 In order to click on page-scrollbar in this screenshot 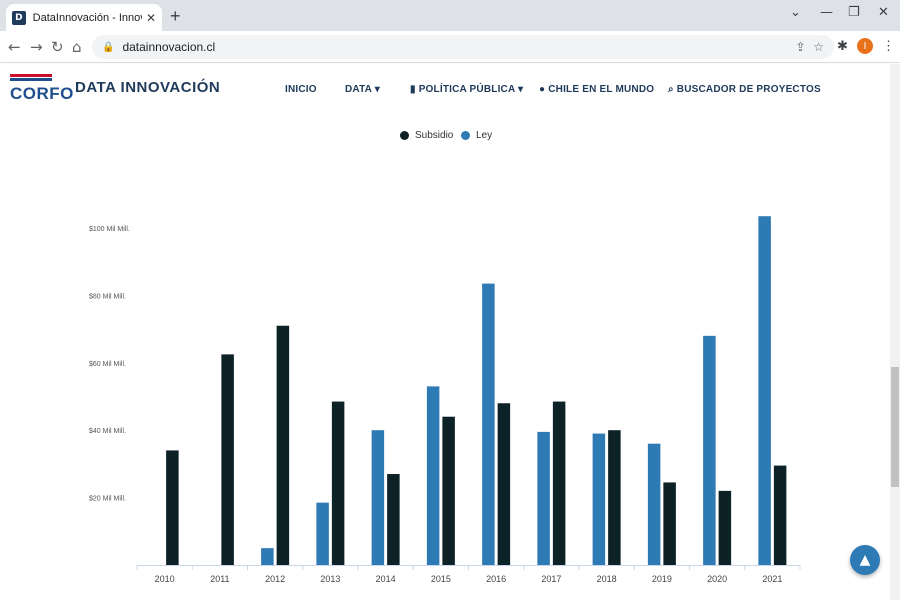, I will do `click(895, 332)`.